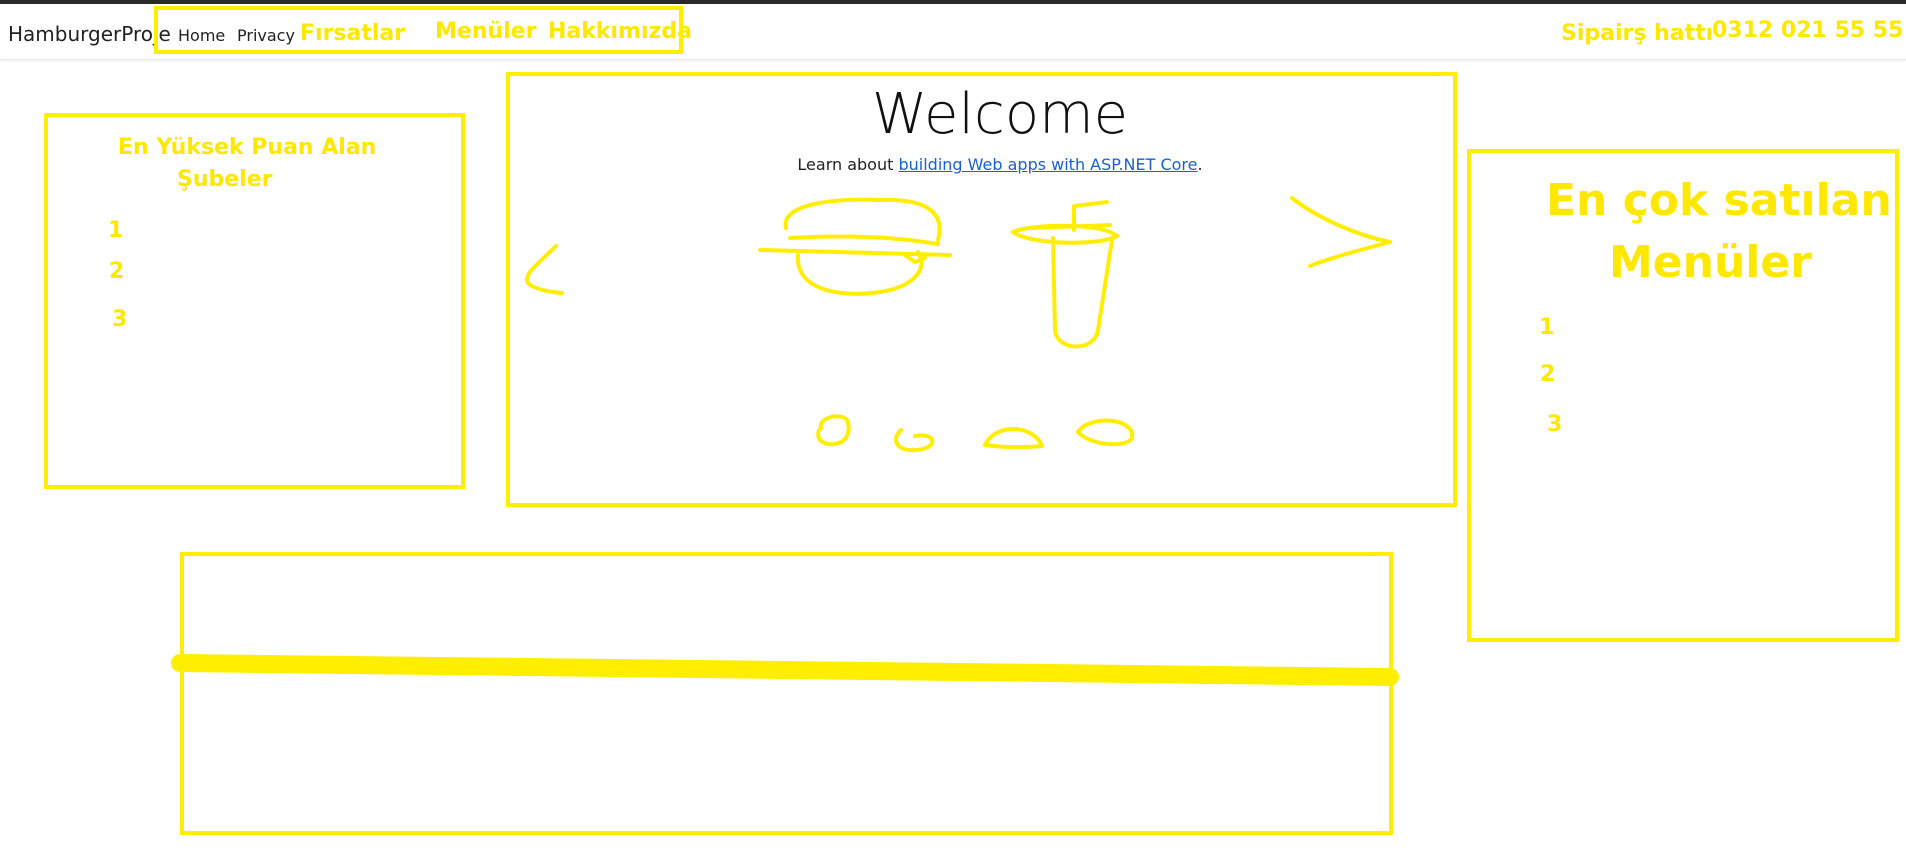 This screenshot has height=867, width=1906. Describe the element at coordinates (855, 246) in the screenshot. I see `burger-icon` at that location.